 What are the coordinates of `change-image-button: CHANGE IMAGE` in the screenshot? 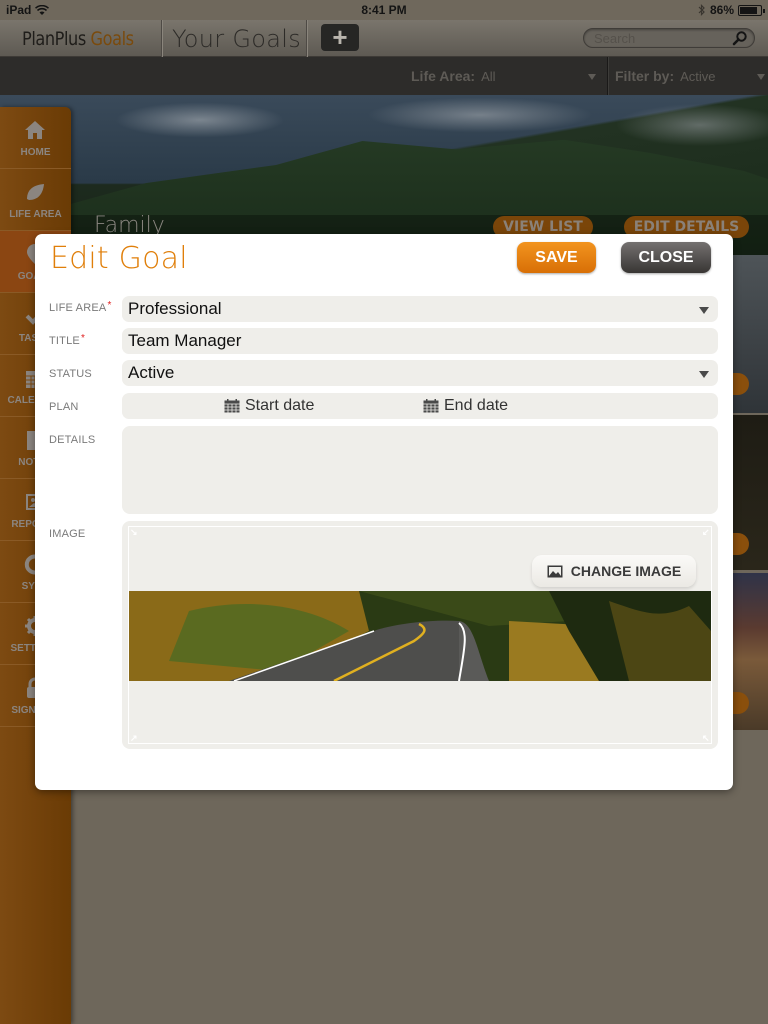 It's located at (614, 571).